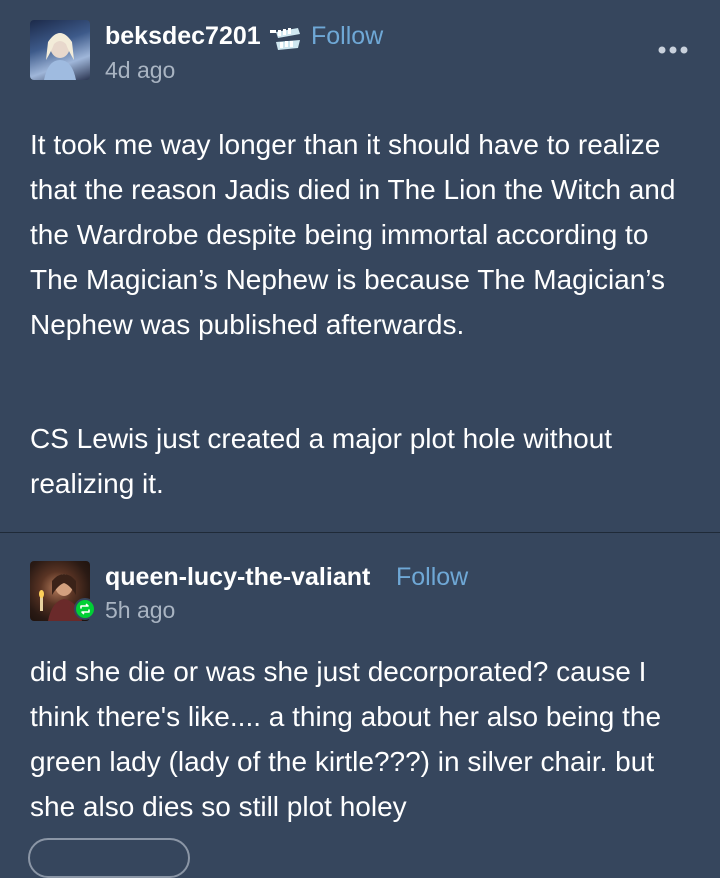 The image size is (720, 878). Describe the element at coordinates (140, 610) in the screenshot. I see `post-timestamp: 5h ago` at that location.